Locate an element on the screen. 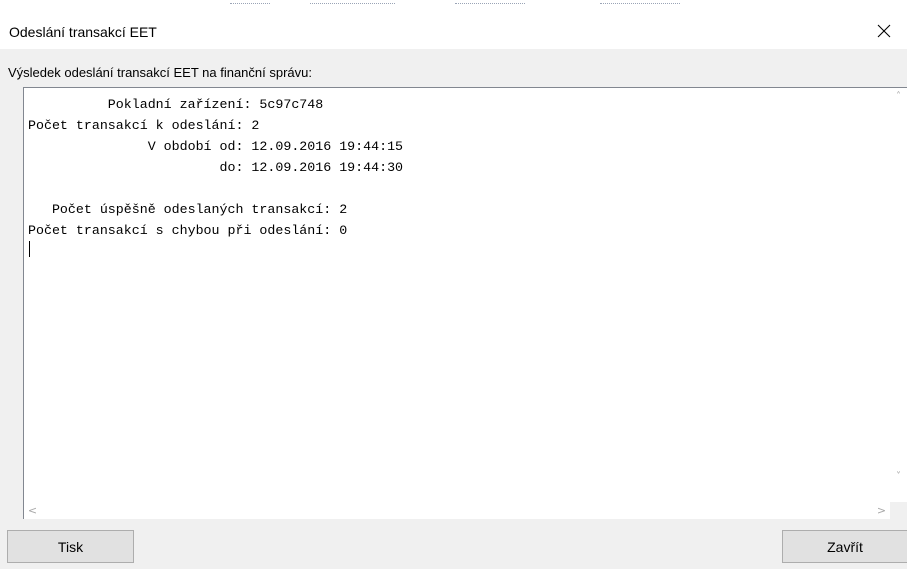  close-button is located at coordinates (884, 30).